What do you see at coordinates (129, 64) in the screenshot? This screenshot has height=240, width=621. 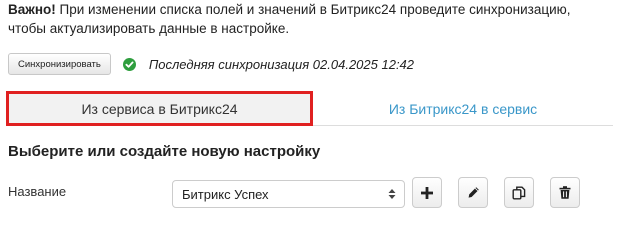 I see `check-circle-icon` at bounding box center [129, 64].